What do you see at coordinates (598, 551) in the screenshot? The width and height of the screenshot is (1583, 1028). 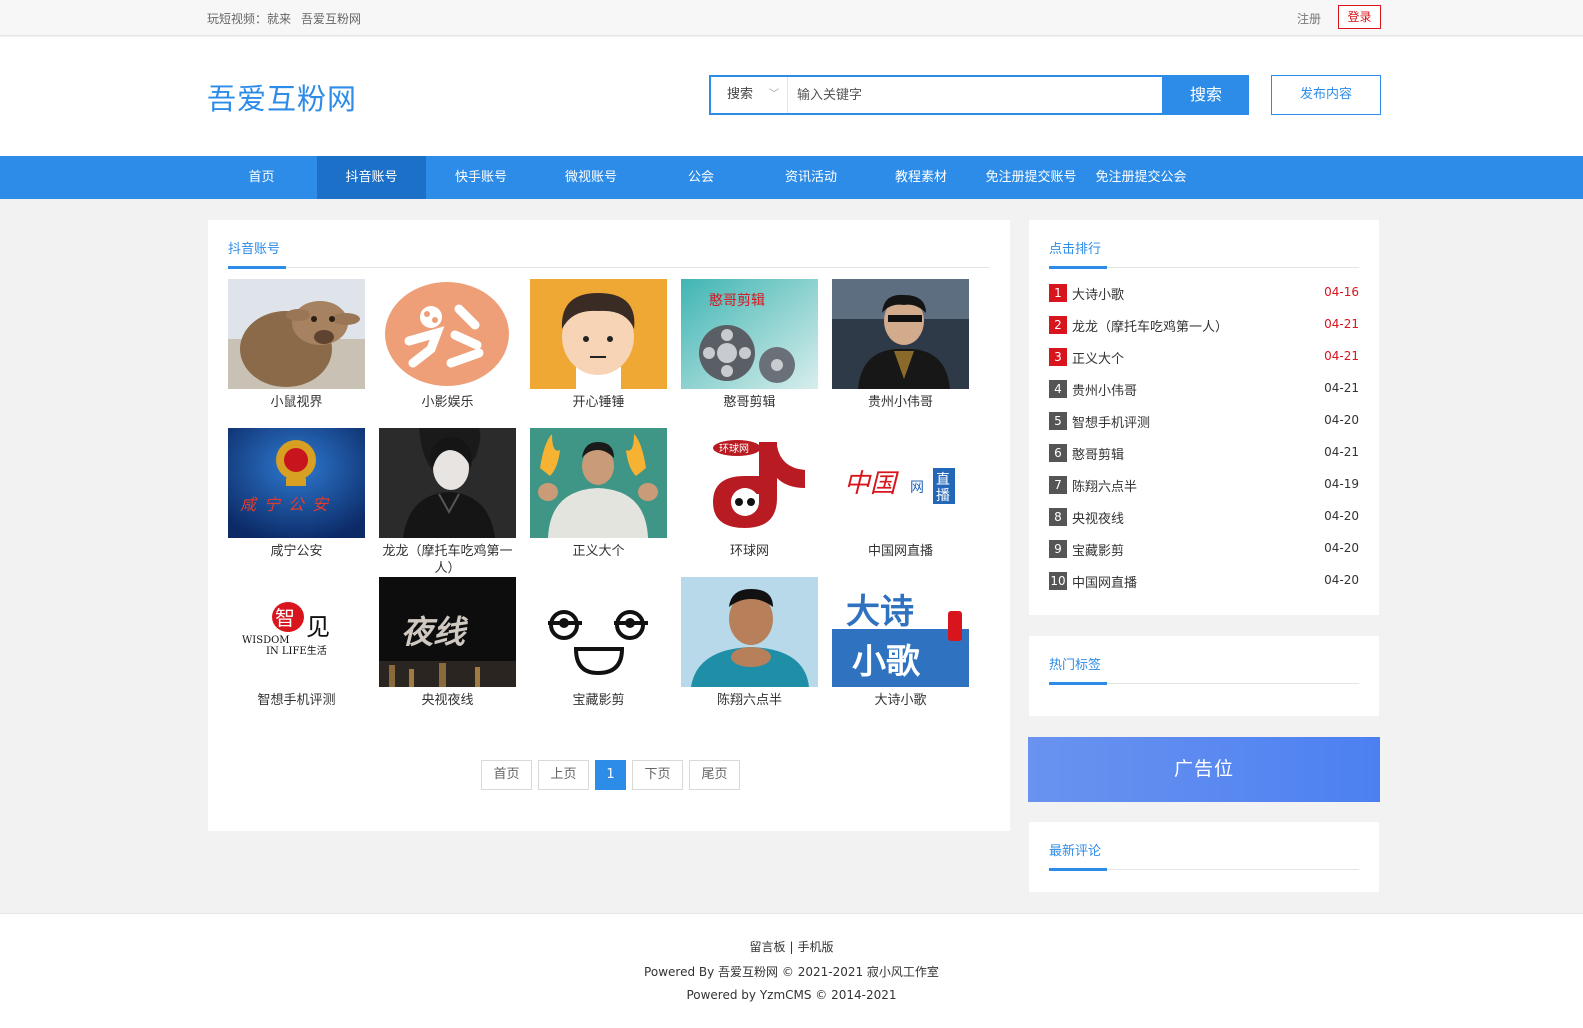 I see `account-name: 正义大个` at bounding box center [598, 551].